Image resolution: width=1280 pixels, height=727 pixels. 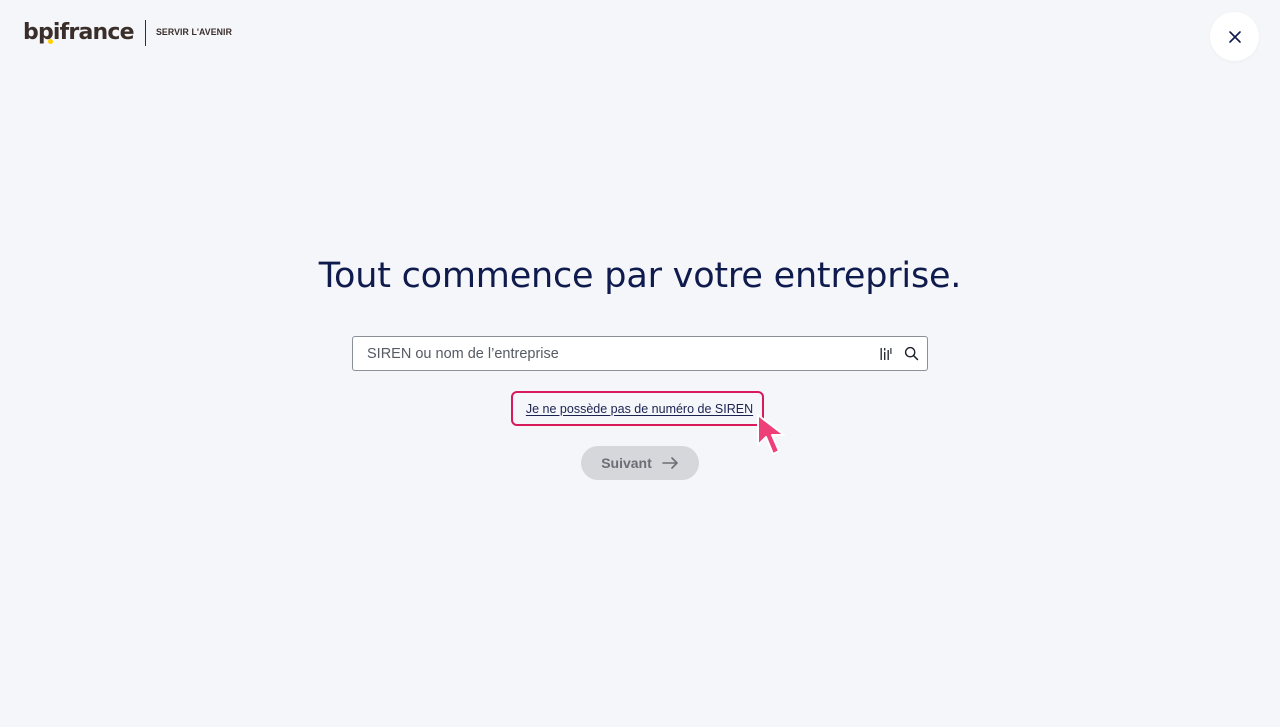 I want to click on no-siren-link: Je ne possède pas de numéro de SIREN, so click(x=637, y=408).